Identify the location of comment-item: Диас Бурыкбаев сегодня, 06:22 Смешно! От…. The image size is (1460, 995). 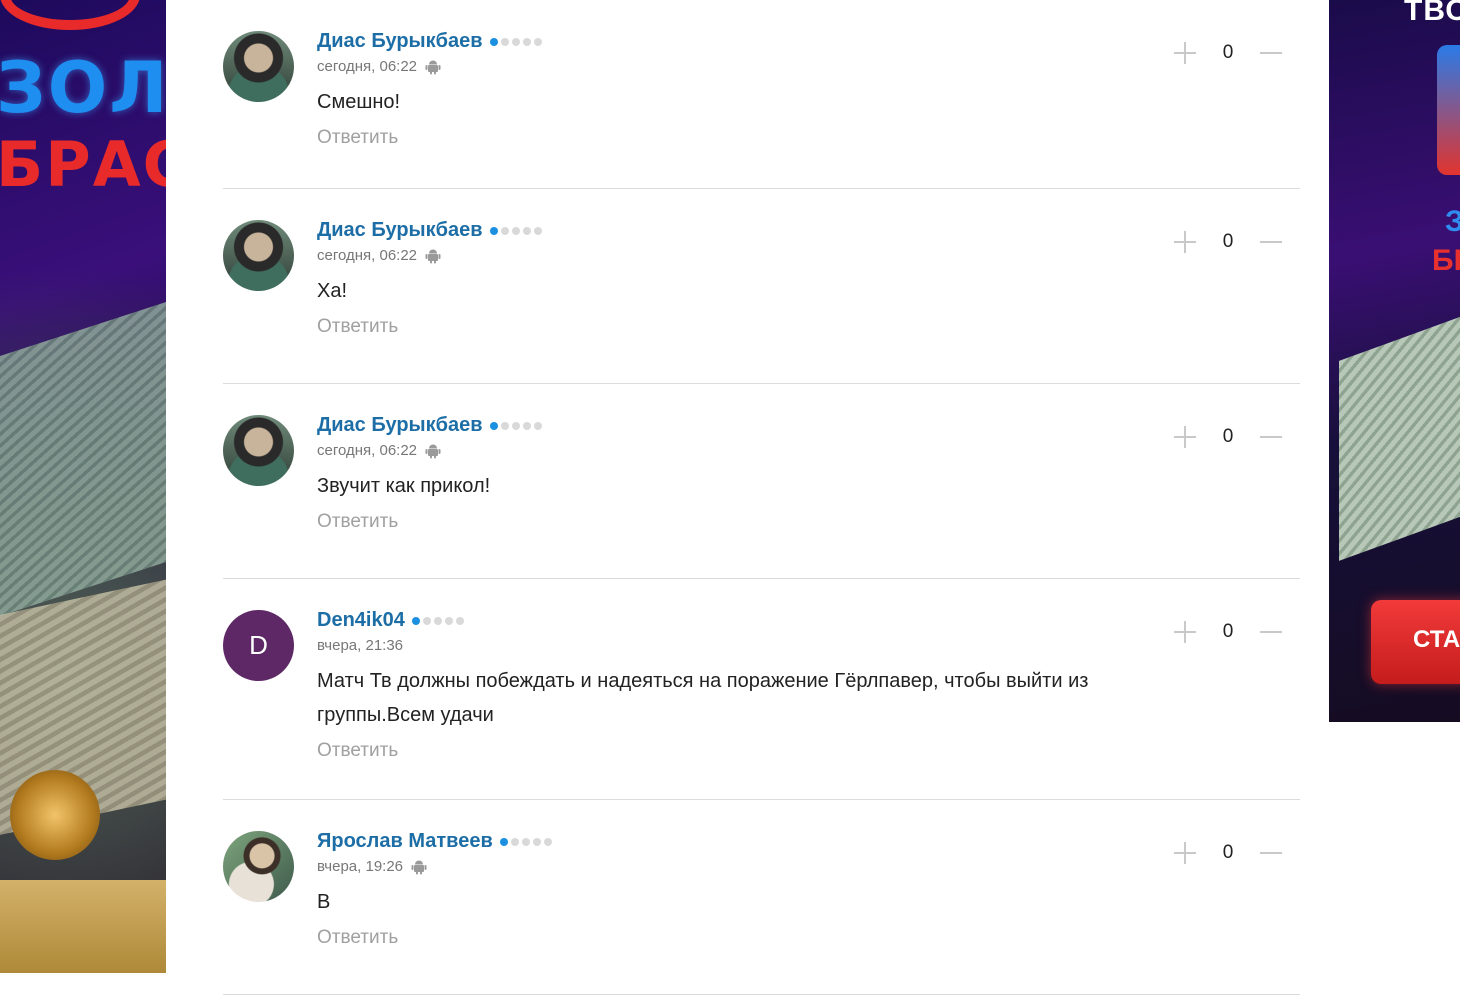
(761, 94).